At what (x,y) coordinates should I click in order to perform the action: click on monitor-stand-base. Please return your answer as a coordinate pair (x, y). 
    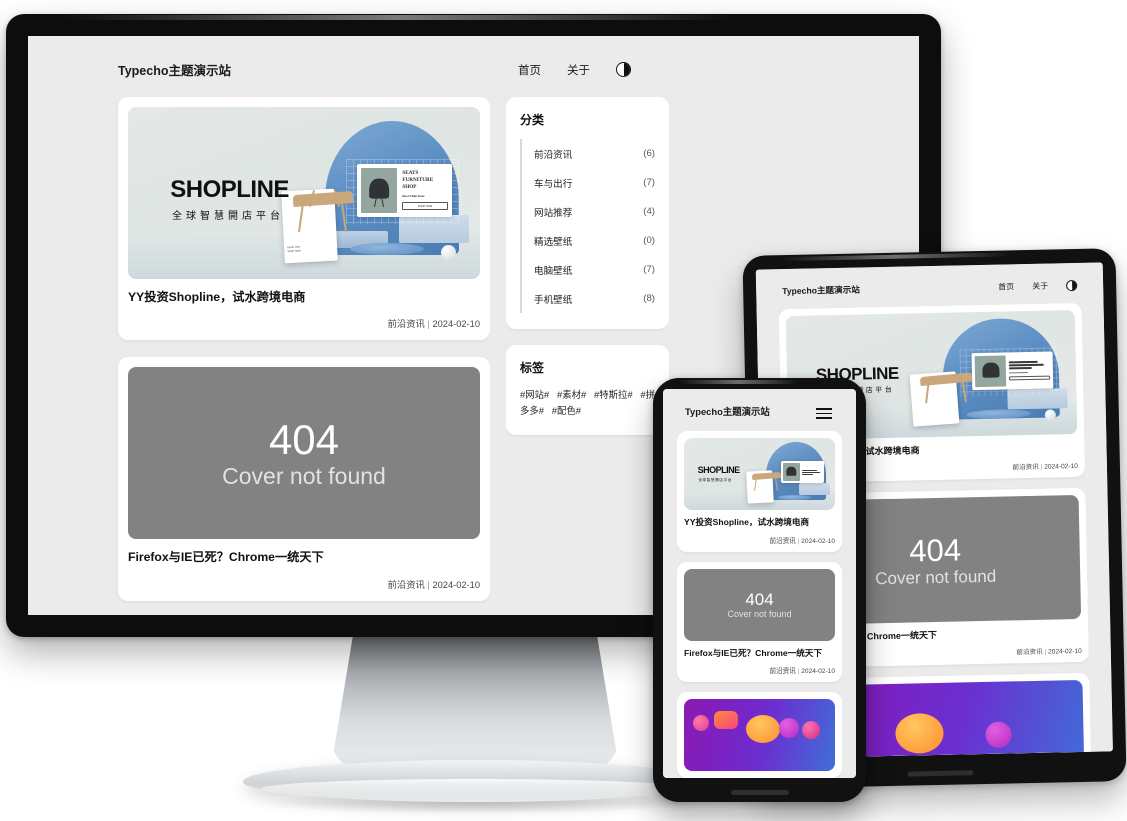
    Looking at the image, I should click on (475, 781).